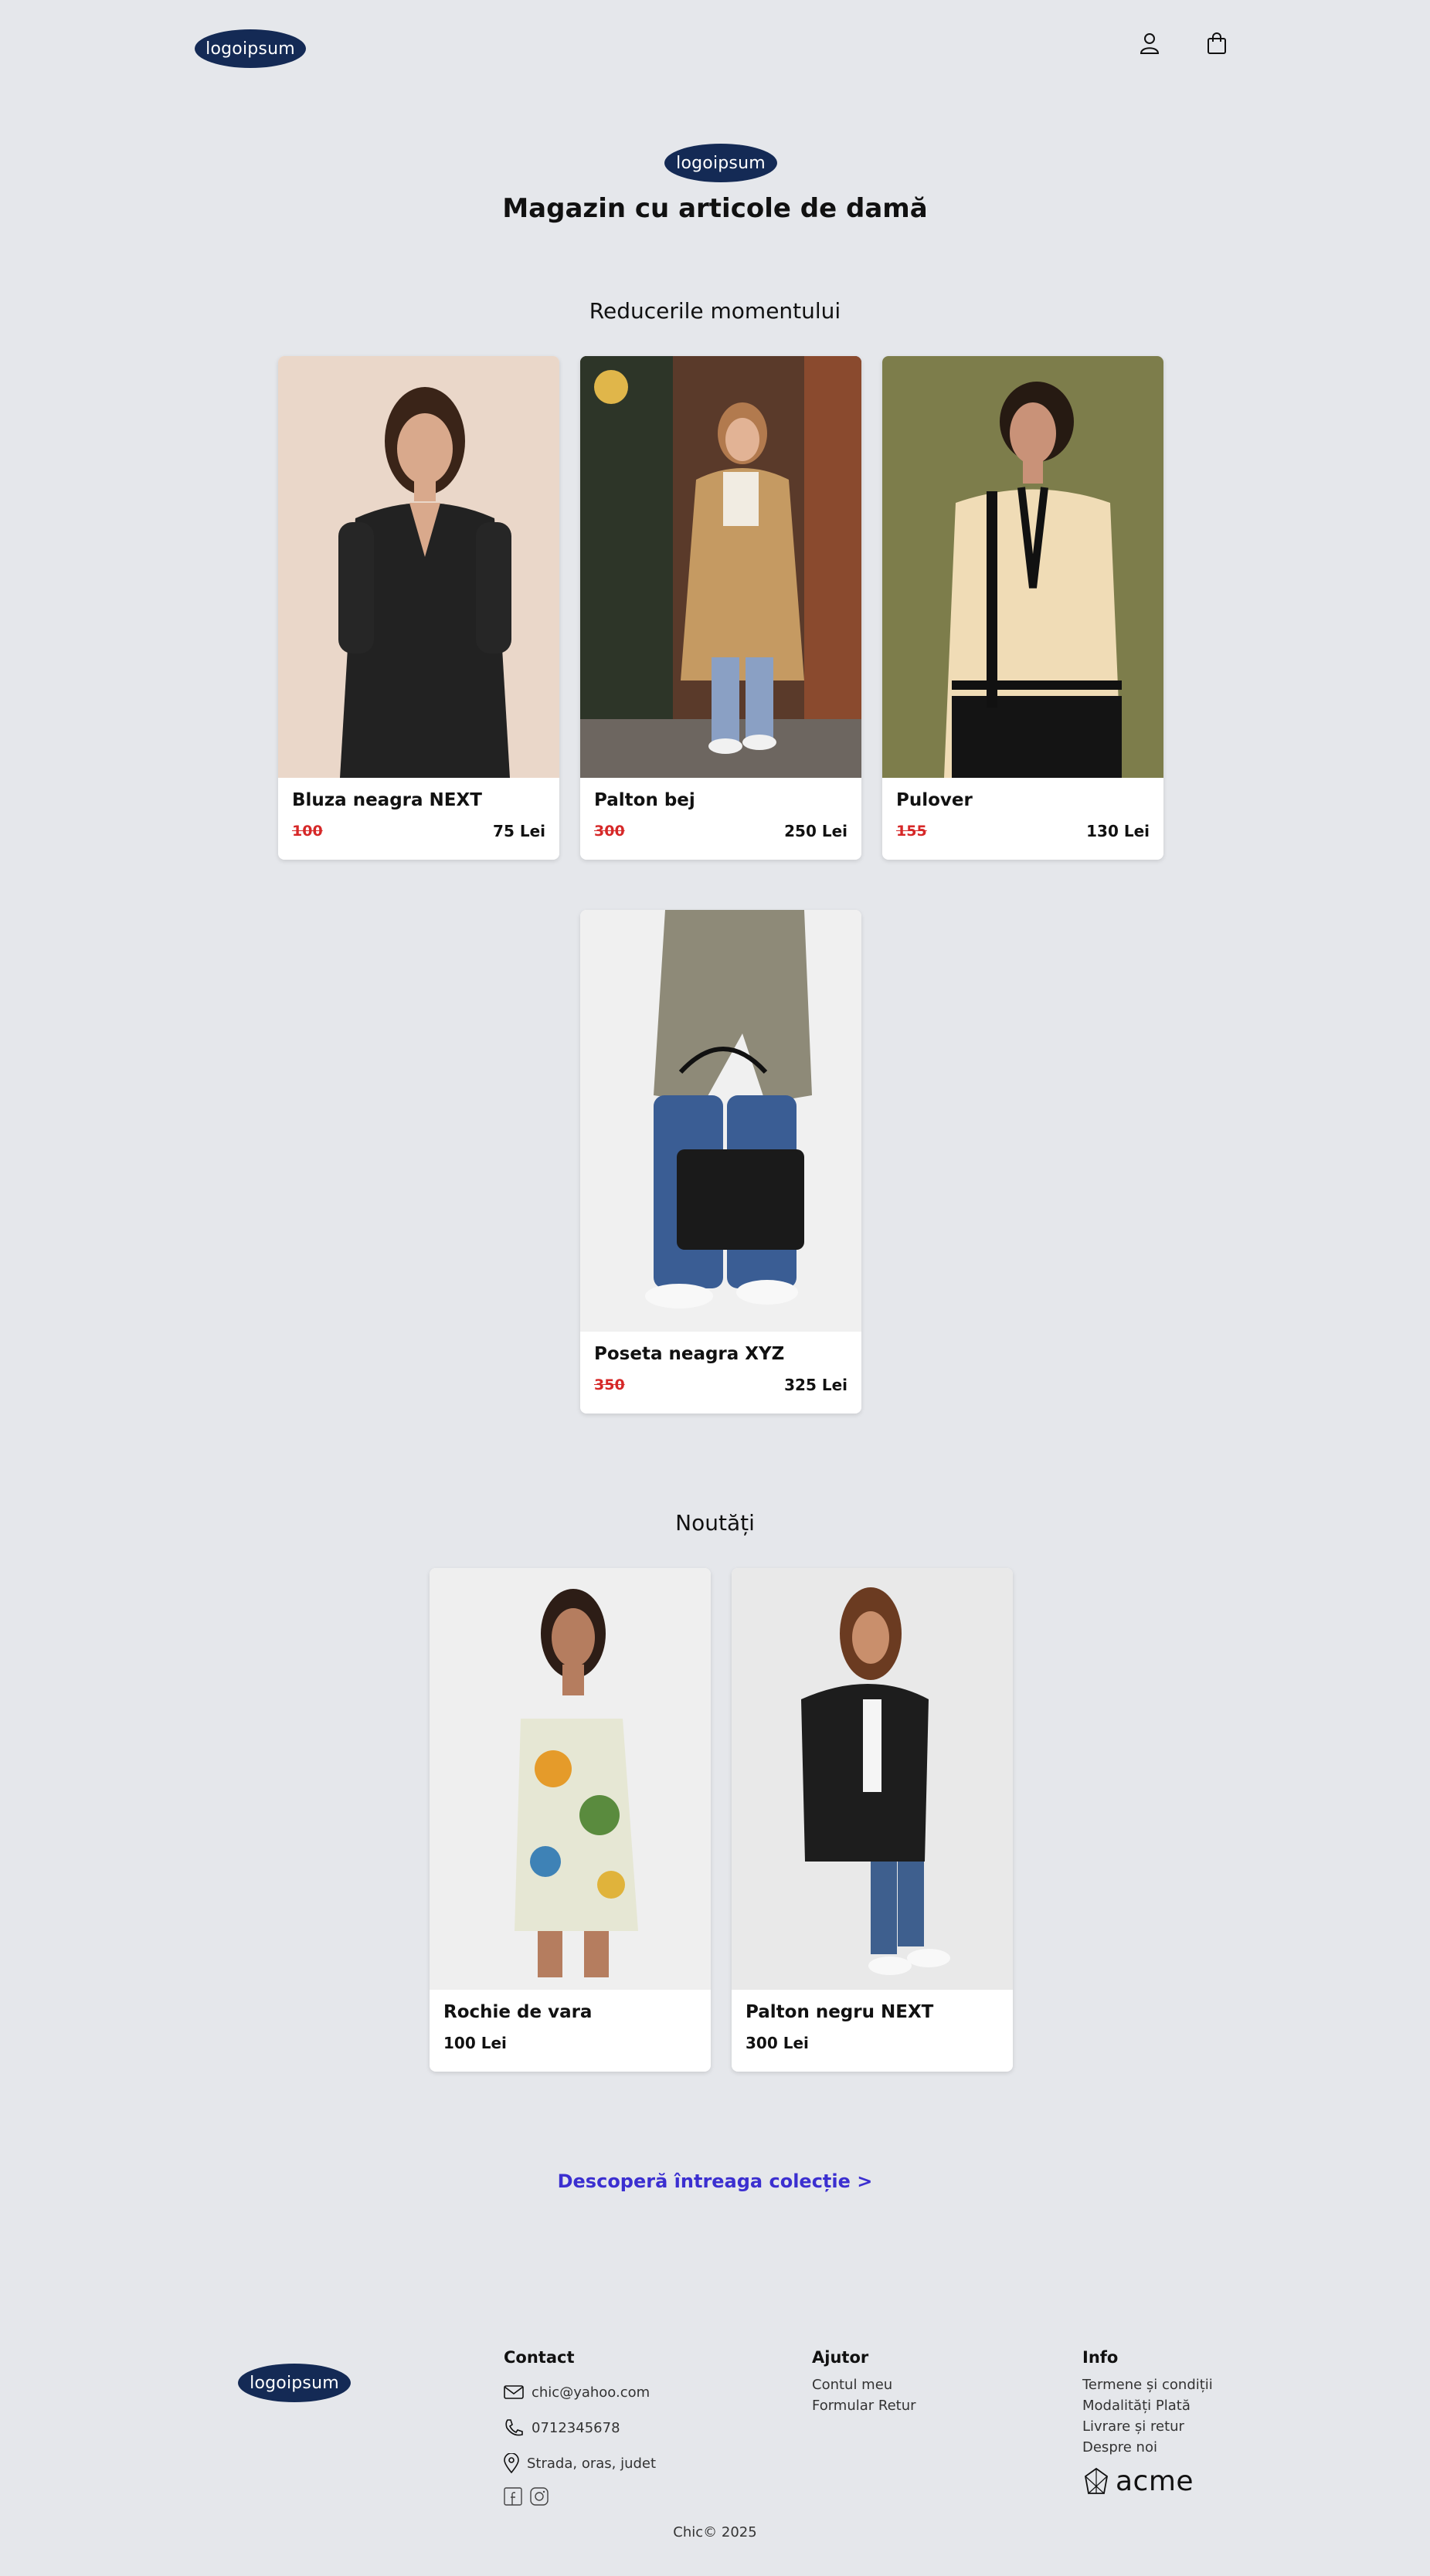  I want to click on product-price: 250 Lei, so click(815, 831).